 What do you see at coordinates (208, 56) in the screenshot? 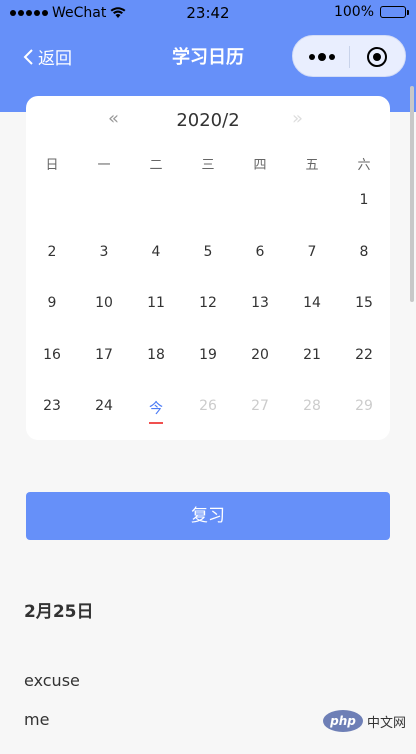
I see `nav-bar: 返回 学习日历` at bounding box center [208, 56].